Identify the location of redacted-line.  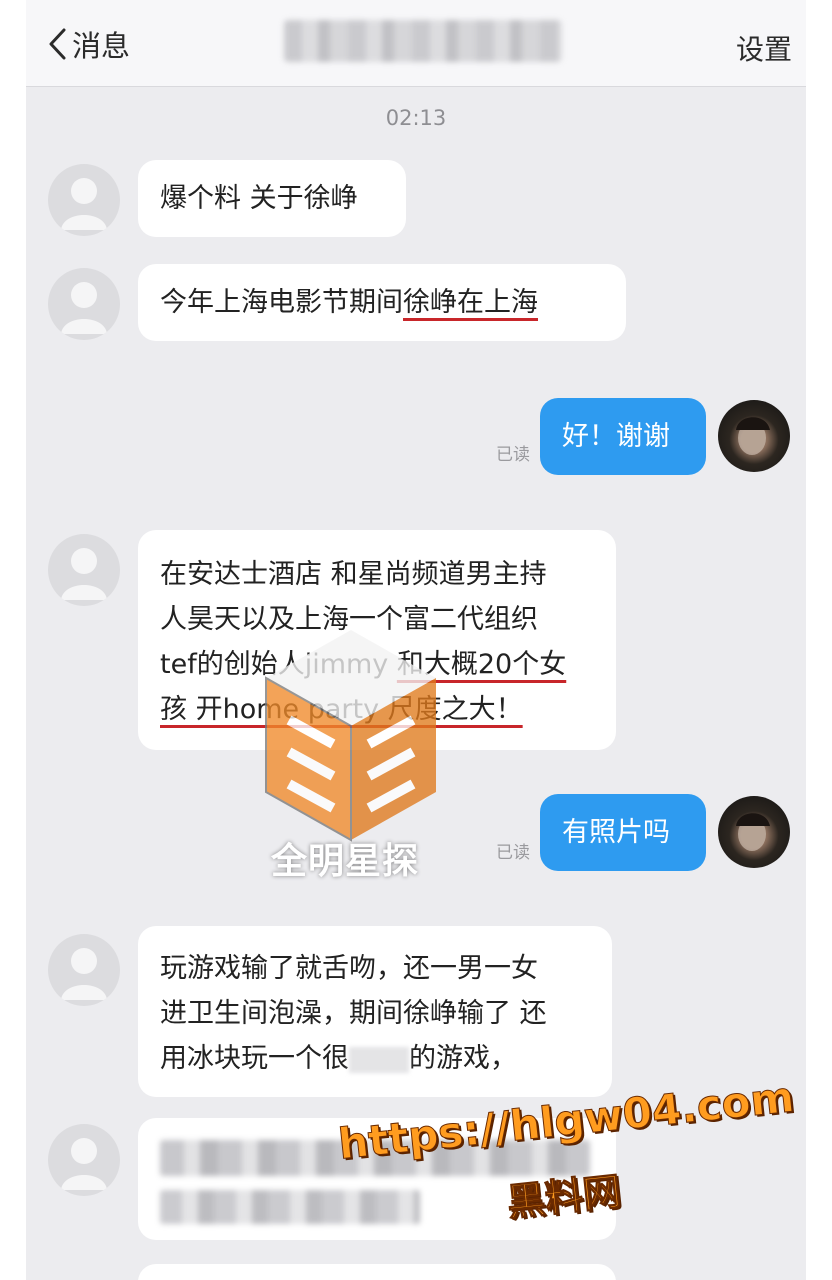
(290, 1207).